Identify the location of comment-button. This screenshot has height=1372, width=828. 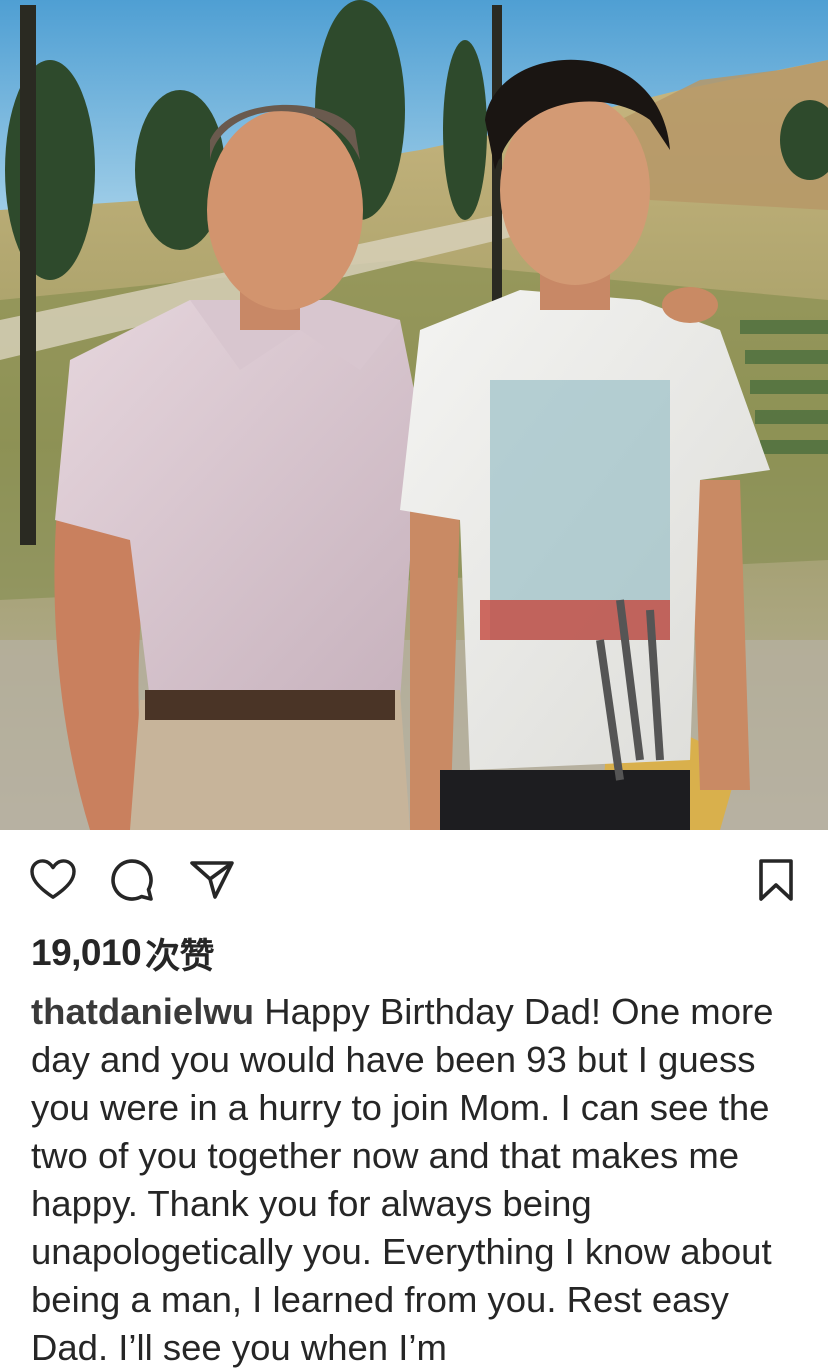
(132, 880).